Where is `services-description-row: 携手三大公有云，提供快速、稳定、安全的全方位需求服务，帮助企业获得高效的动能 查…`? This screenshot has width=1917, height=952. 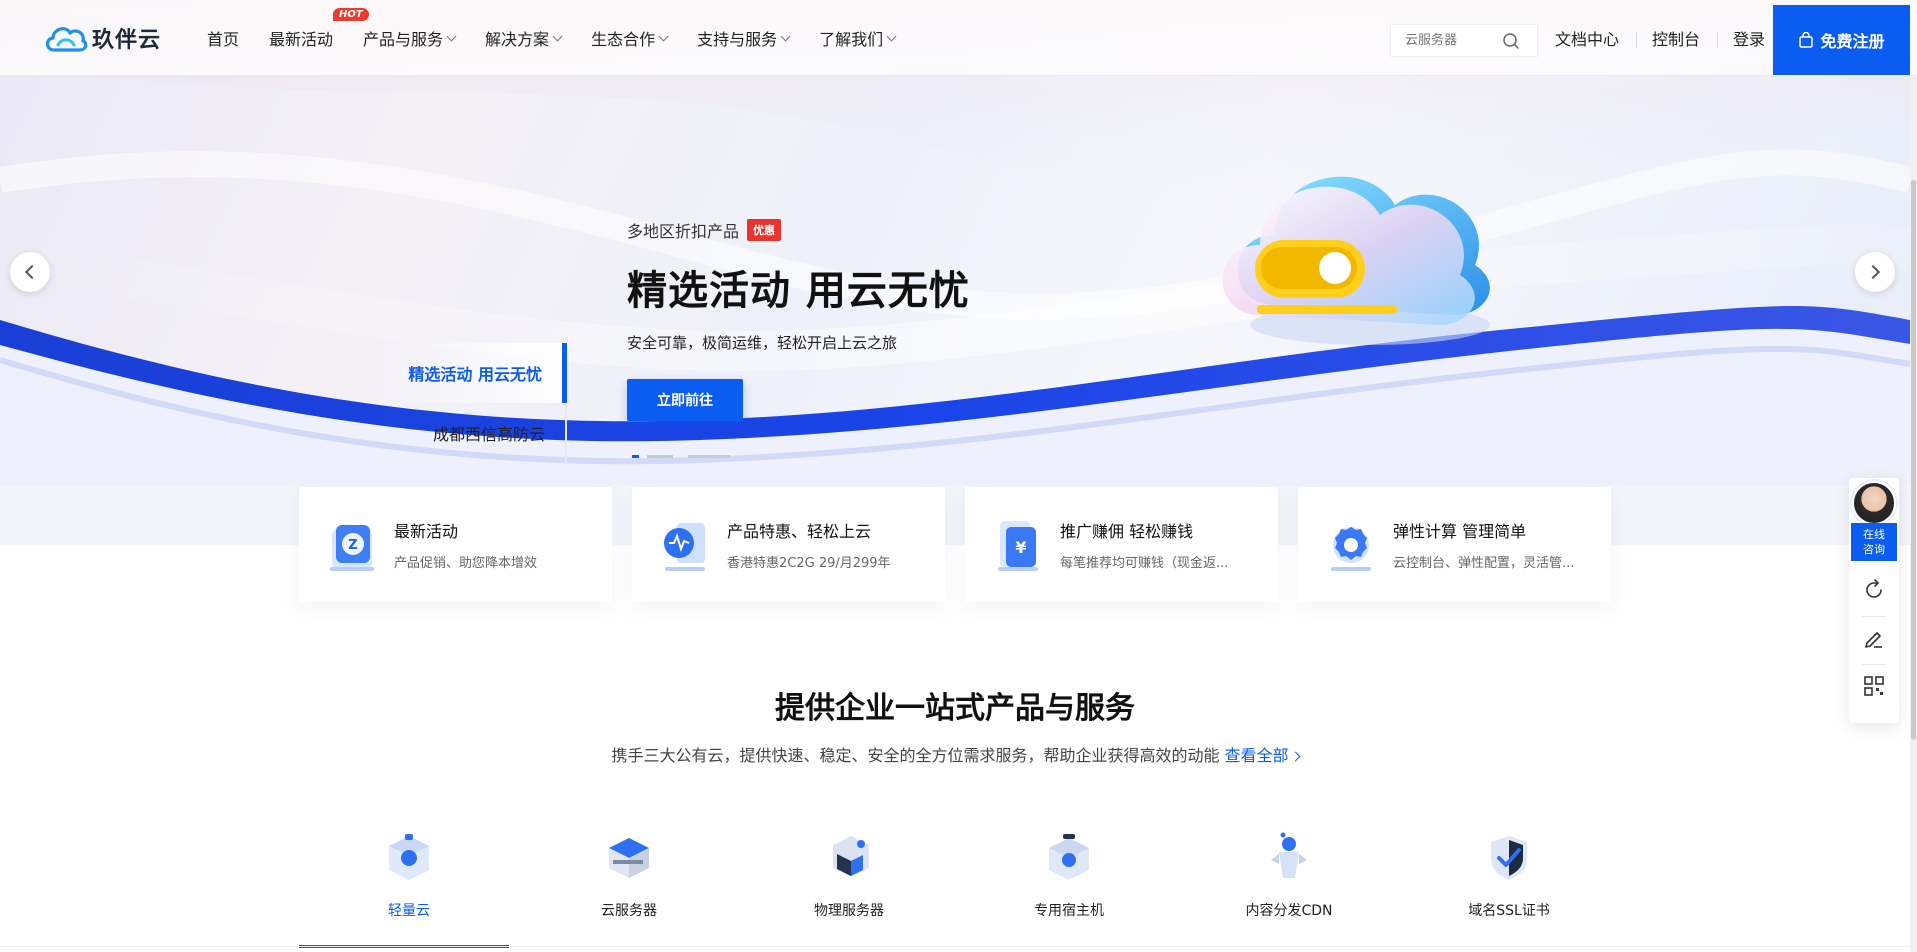 services-description-row: 携手三大公有云，提供快速、稳定、安全的全方位需求服务，帮助企业获得高效的动能 查… is located at coordinates (955, 754).